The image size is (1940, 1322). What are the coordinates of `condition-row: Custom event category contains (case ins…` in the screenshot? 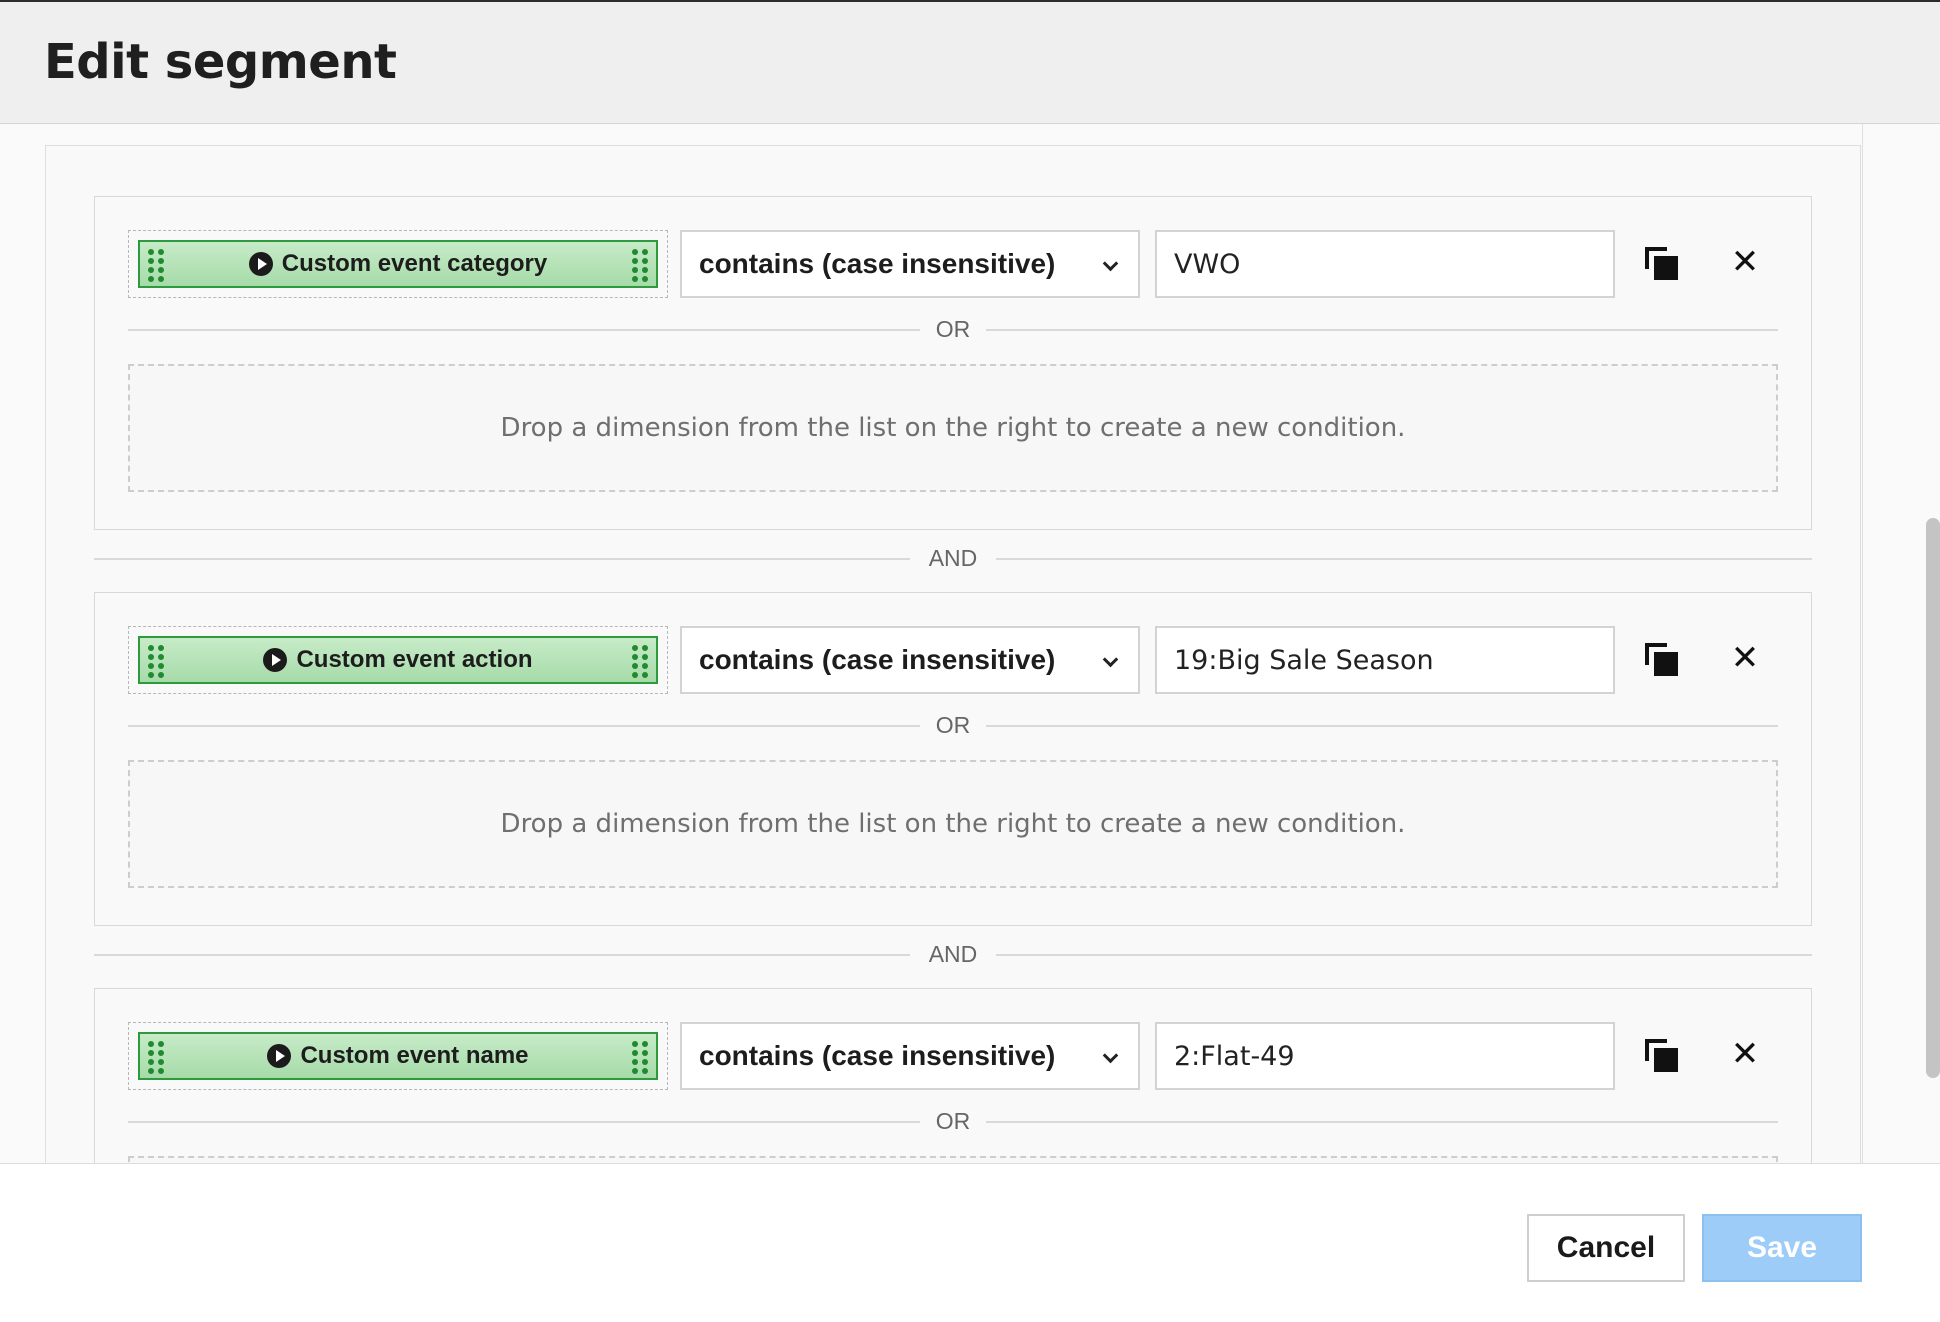 It's located at (953, 265).